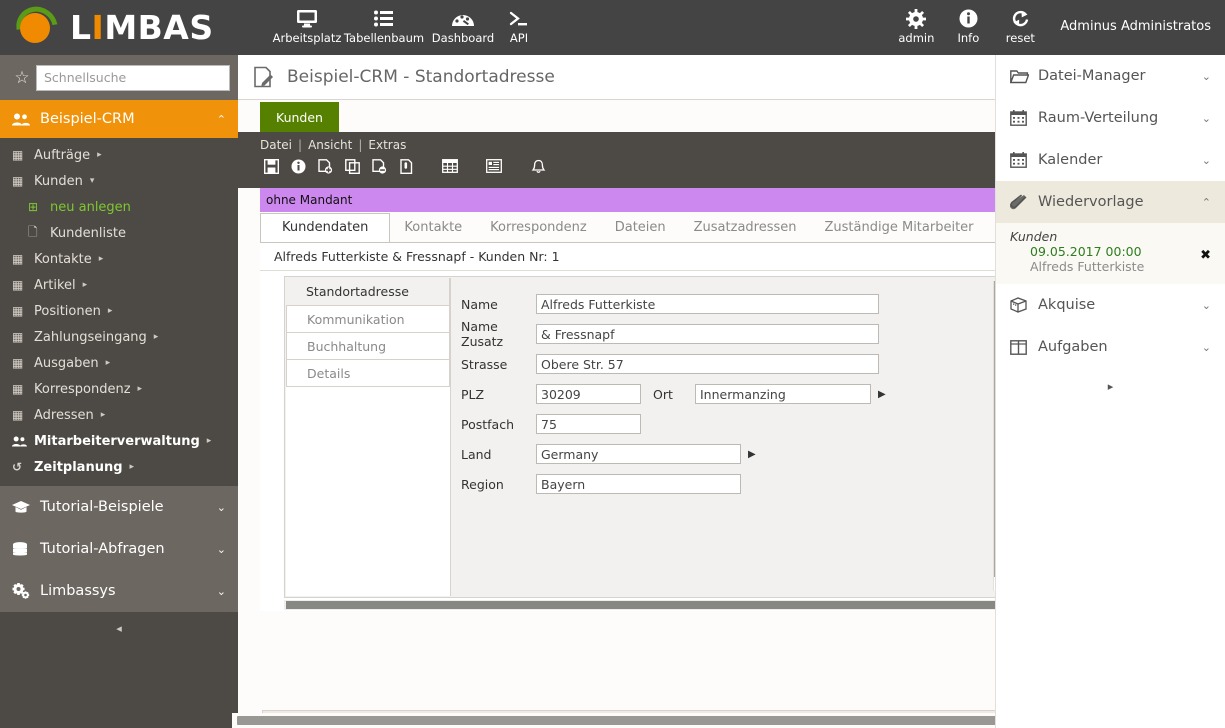 Image resolution: width=1225 pixels, height=728 pixels. Describe the element at coordinates (142, 27) in the screenshot. I see `brand-text: LIMBAS` at that location.